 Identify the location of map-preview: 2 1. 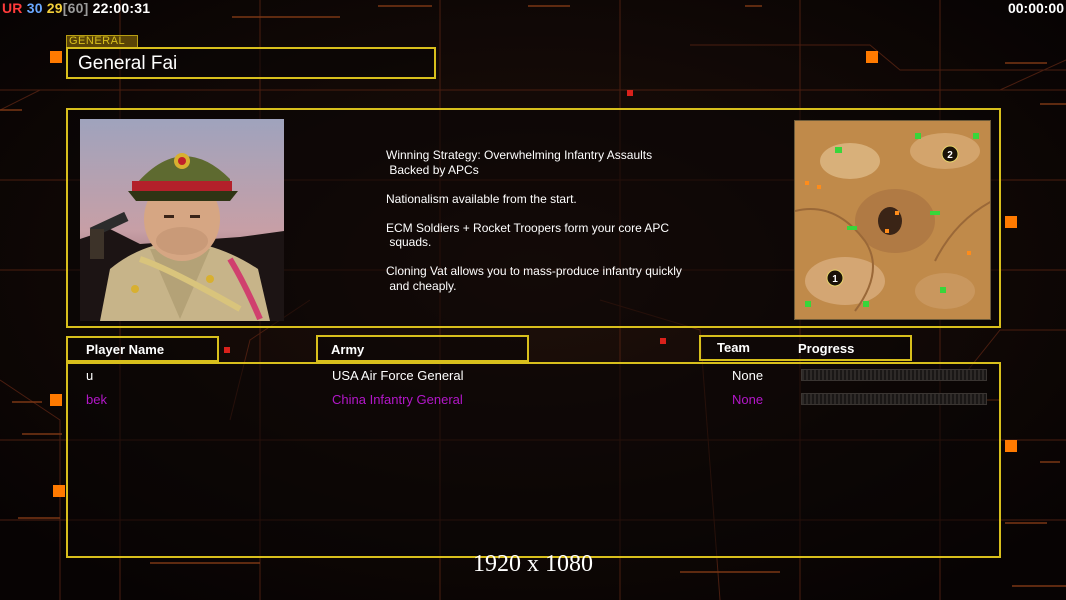
(892, 220).